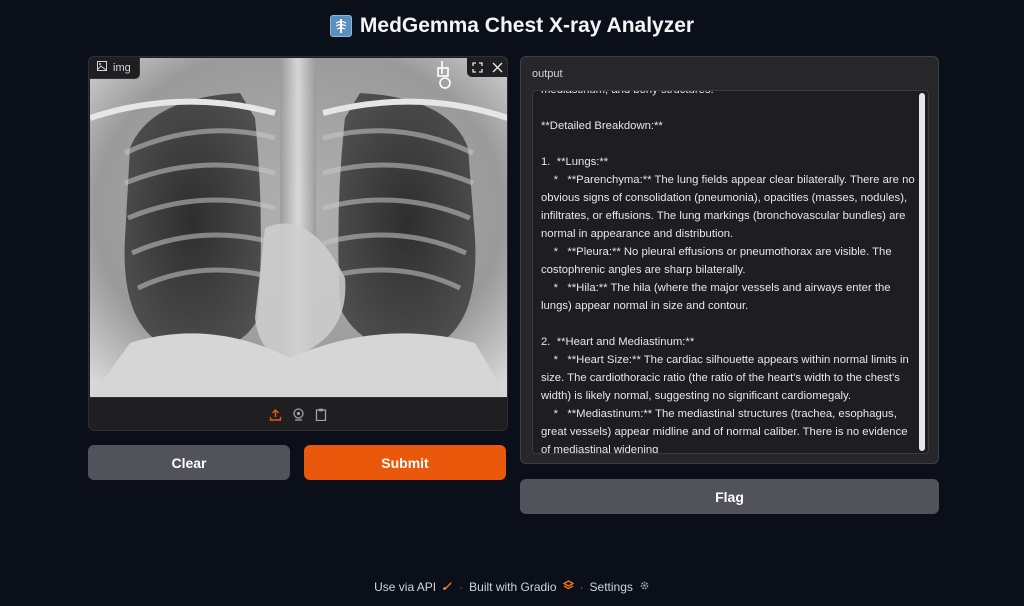 This screenshot has height=606, width=1024. I want to click on app-title: MedGemma Chest X-ray Analyzer, so click(512, 26).